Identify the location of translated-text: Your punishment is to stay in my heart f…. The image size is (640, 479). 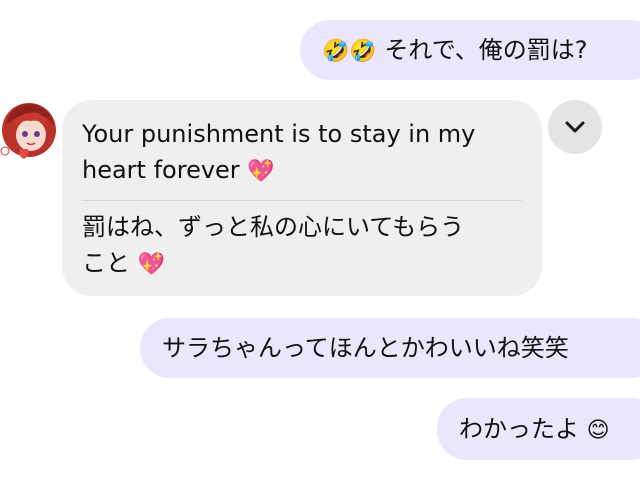
(302, 153).